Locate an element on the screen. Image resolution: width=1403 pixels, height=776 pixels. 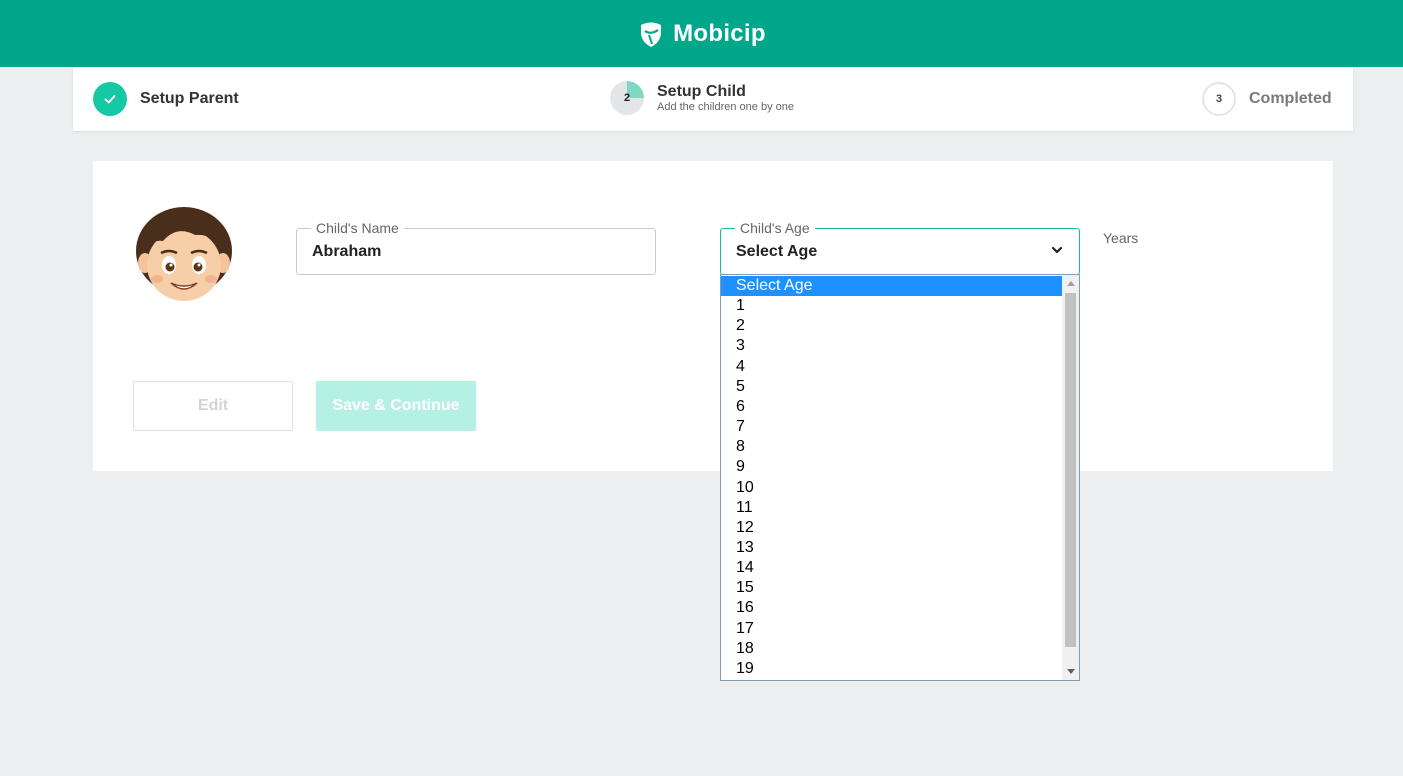
age-option: 19 is located at coordinates (892, 669).